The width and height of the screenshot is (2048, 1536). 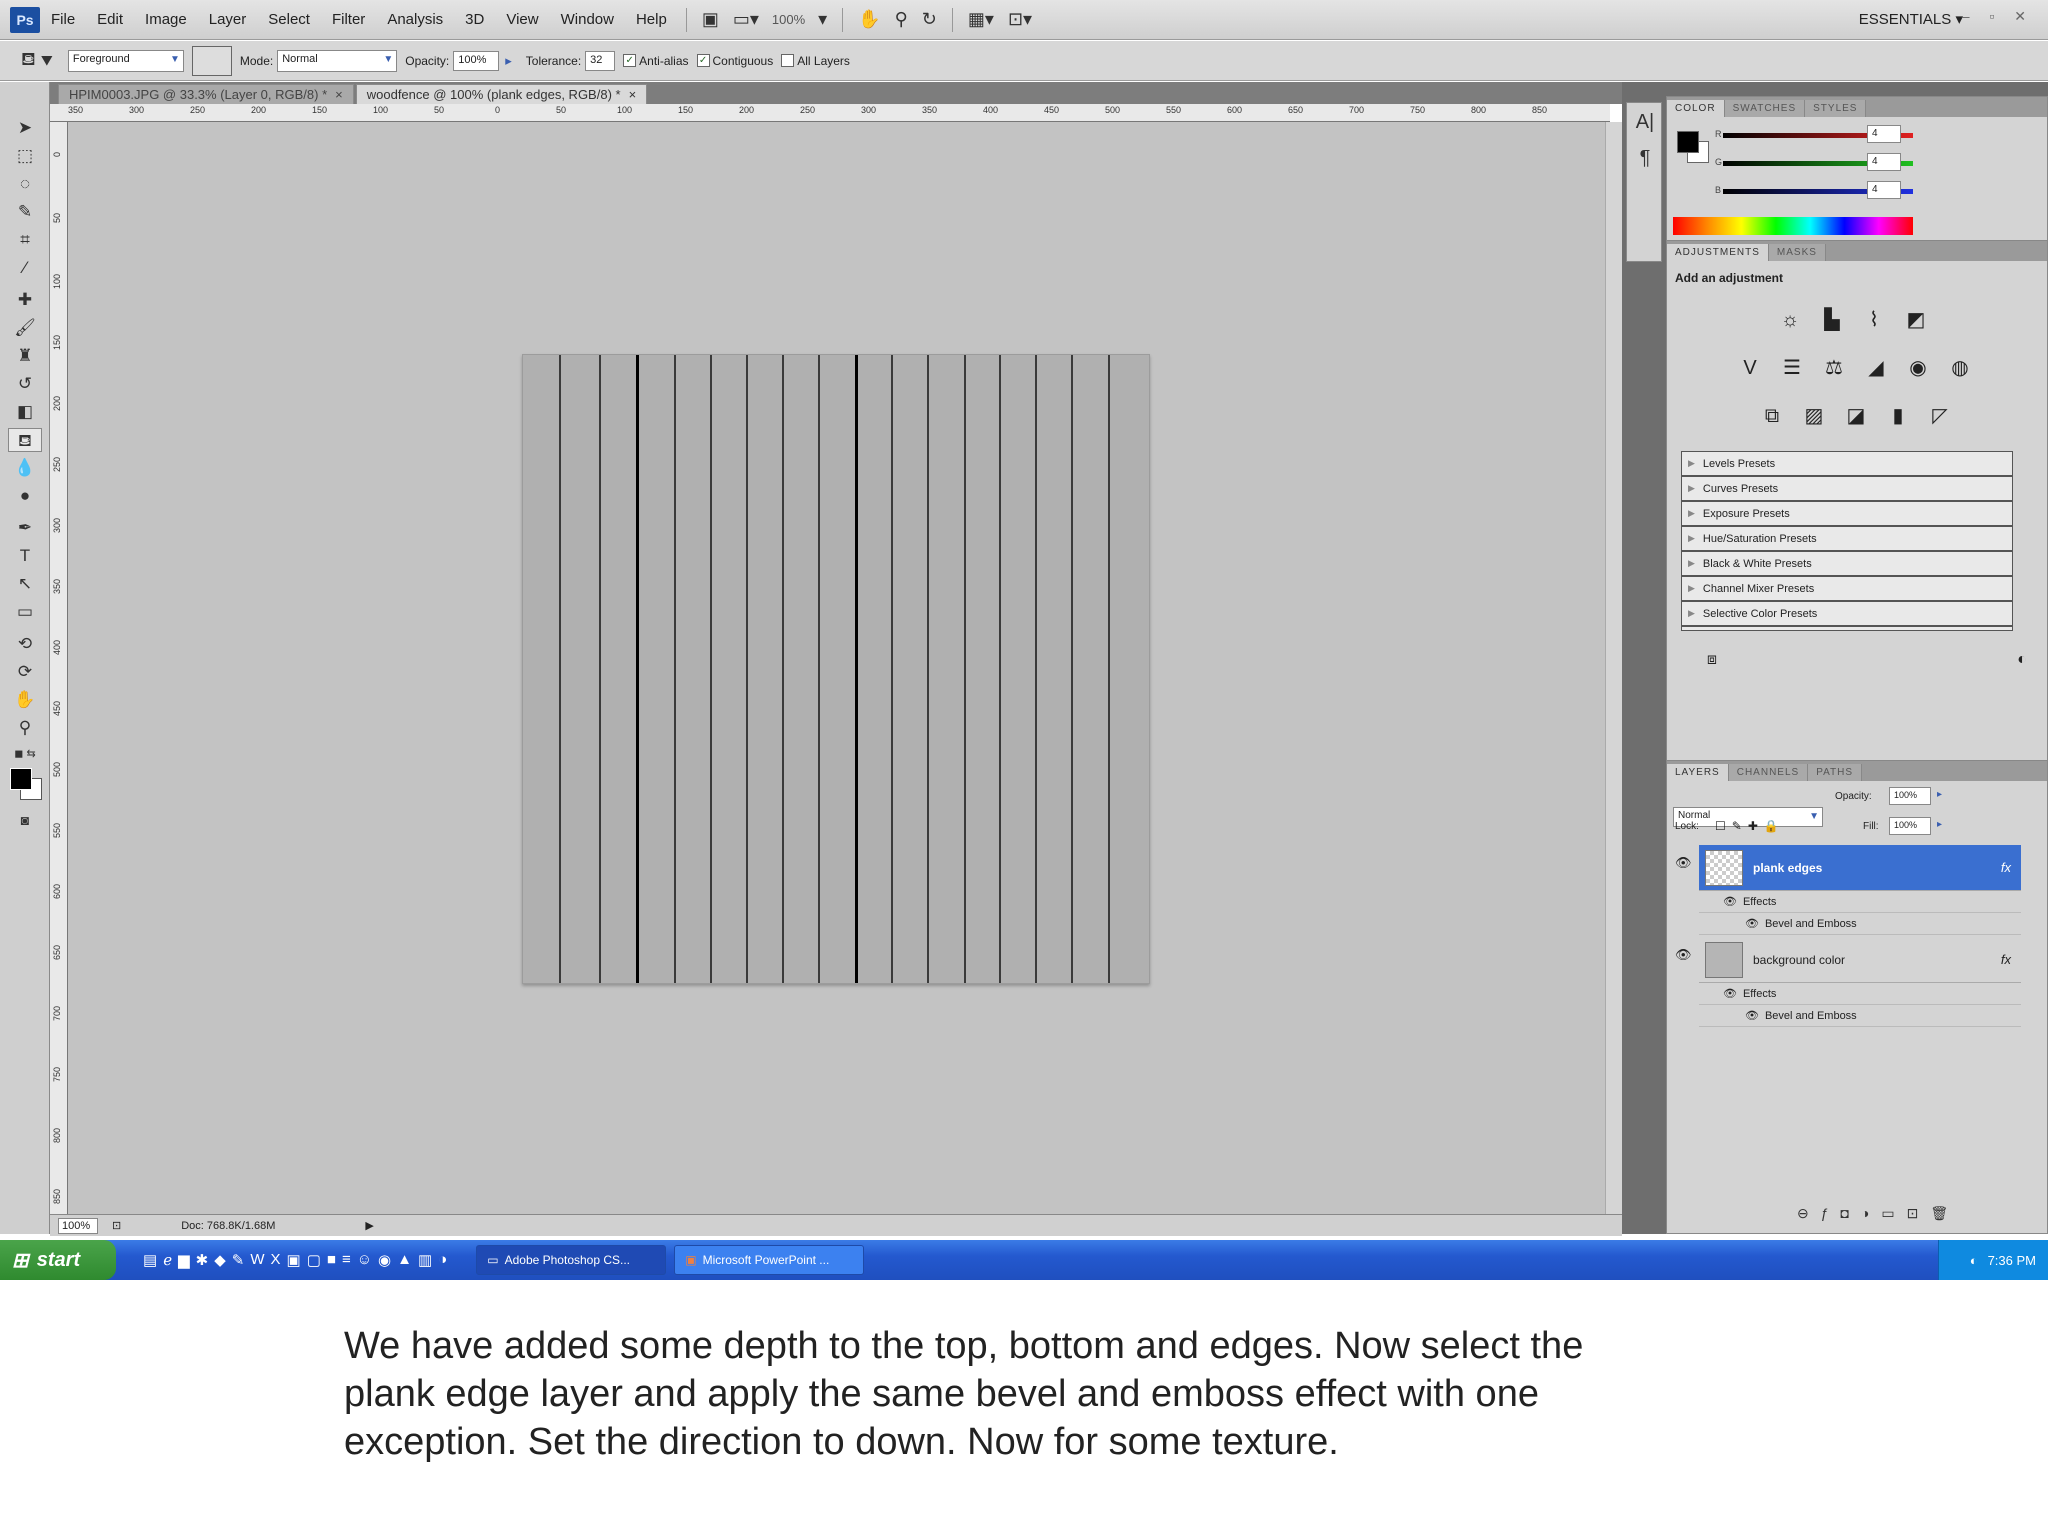 What do you see at coordinates (929, 19) in the screenshot?
I see `rotate-view-icon: ↻` at bounding box center [929, 19].